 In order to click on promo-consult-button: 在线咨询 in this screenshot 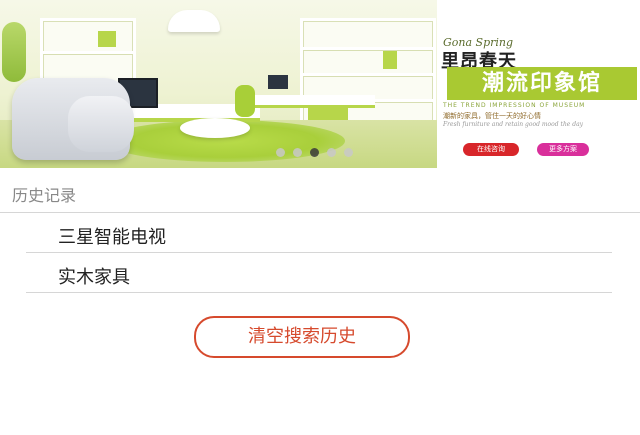, I will do `click(491, 149)`.